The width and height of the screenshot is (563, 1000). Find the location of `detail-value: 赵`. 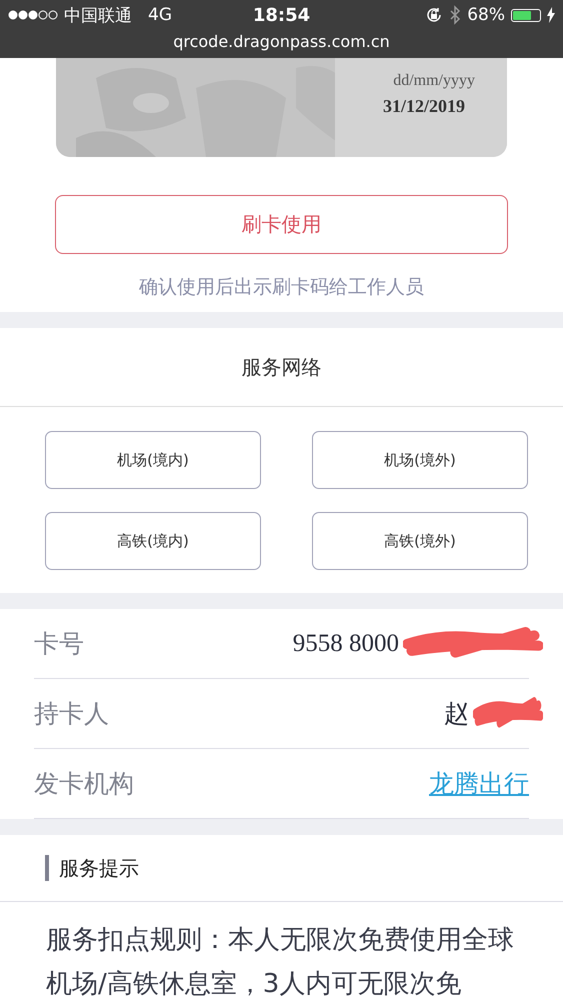

detail-value: 赵 is located at coordinates (456, 715).